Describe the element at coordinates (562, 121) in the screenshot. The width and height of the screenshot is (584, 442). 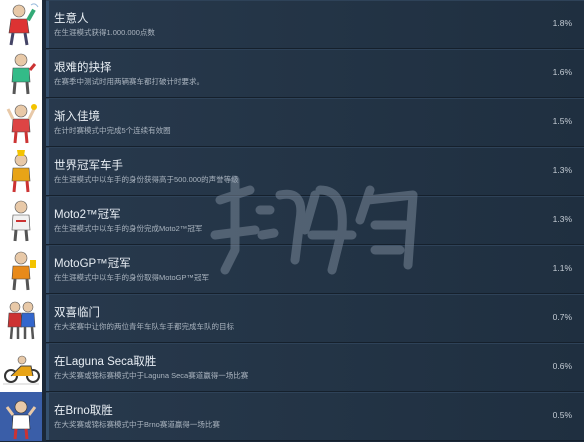
I see `unlock-percentage: 1.5%` at that location.